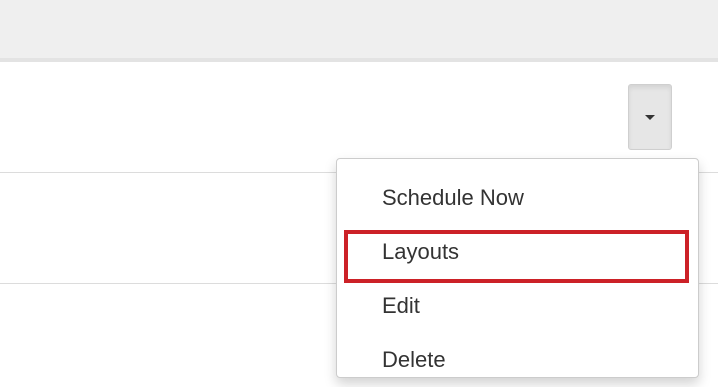 This screenshot has width=718, height=387. I want to click on menu-item-schedule-now: Schedule Now, so click(517, 198).